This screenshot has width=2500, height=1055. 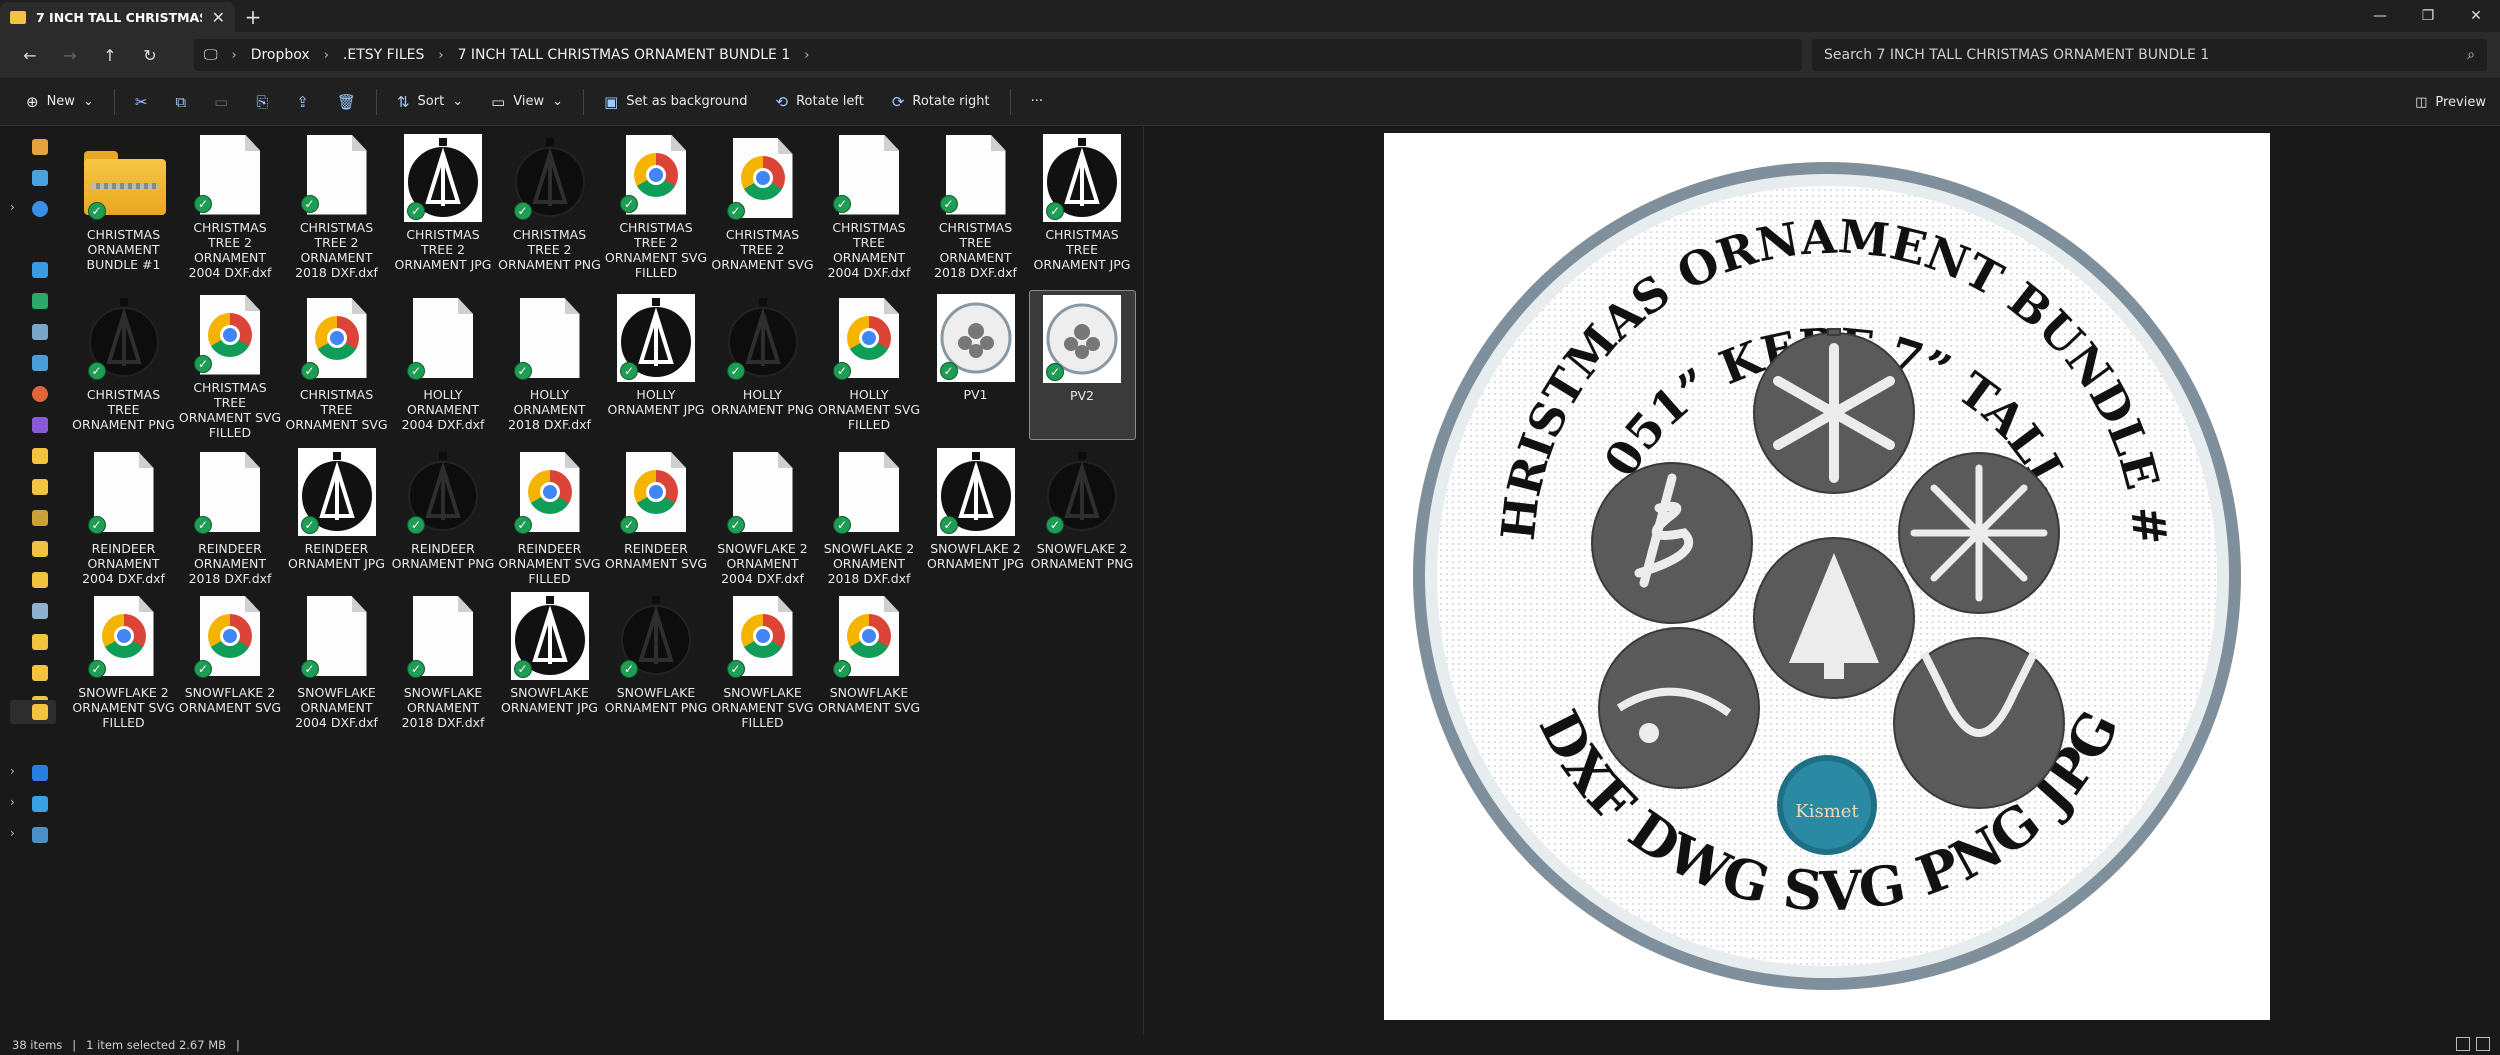 I want to click on file-name: CHRISTMAS TREE ORNAMENT SVG FILLED, so click(x=230, y=410).